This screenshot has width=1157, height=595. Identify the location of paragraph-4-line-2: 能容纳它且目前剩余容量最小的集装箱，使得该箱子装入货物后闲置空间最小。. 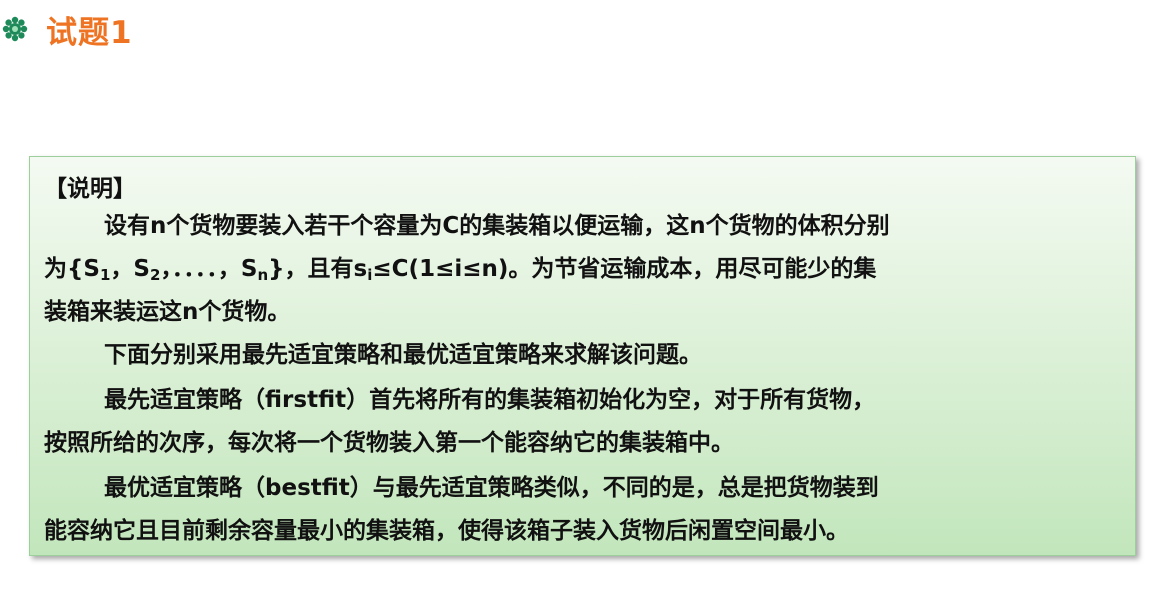
(446, 531).